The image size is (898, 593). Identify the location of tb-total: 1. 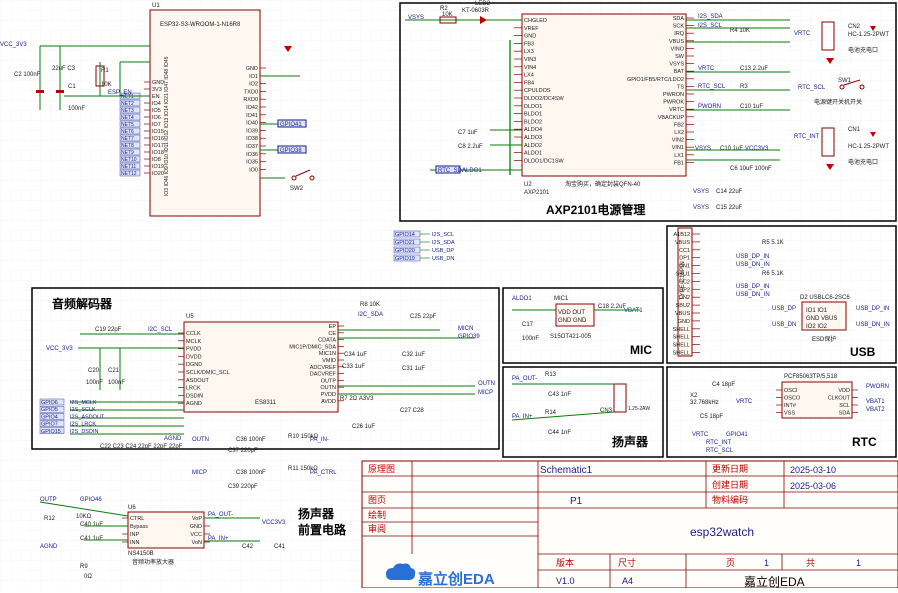
(858, 563).